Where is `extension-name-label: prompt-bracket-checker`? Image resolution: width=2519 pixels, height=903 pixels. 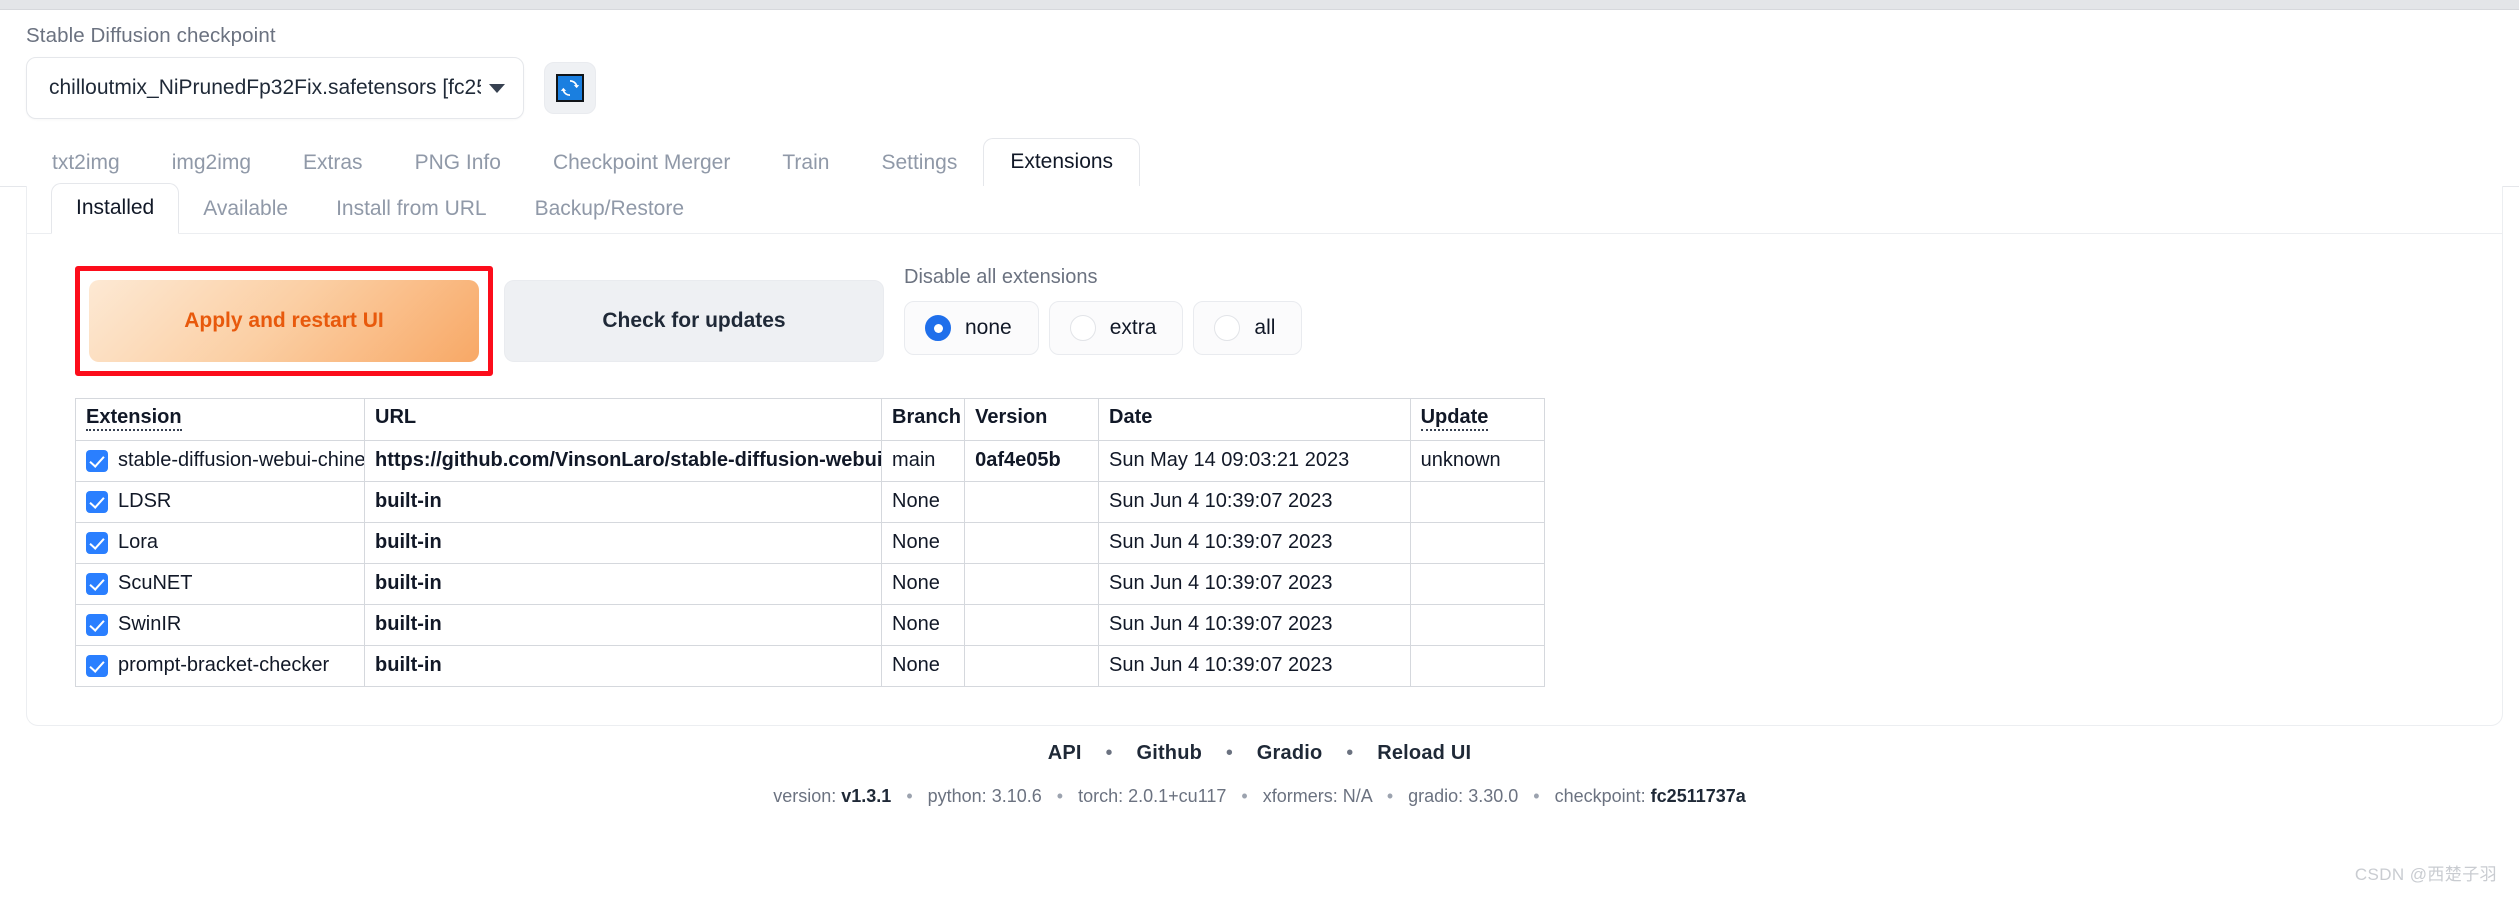 extension-name-label: prompt-bracket-checker is located at coordinates (224, 665).